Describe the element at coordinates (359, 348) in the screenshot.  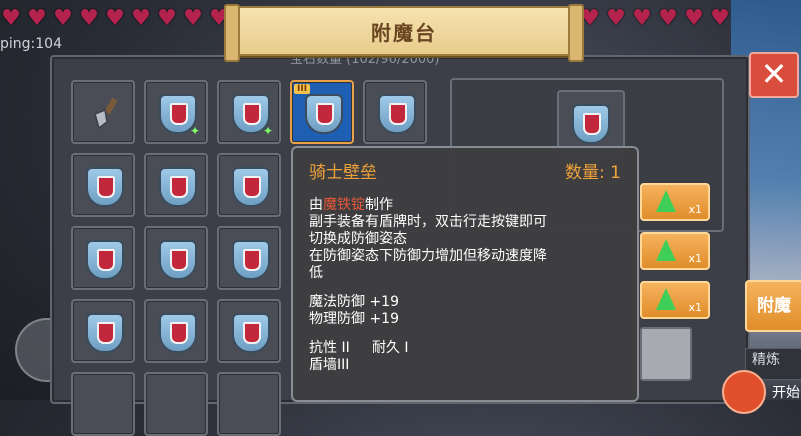
I see `enchant-resistance-durability: 抗性 II 耐久 I` at that location.